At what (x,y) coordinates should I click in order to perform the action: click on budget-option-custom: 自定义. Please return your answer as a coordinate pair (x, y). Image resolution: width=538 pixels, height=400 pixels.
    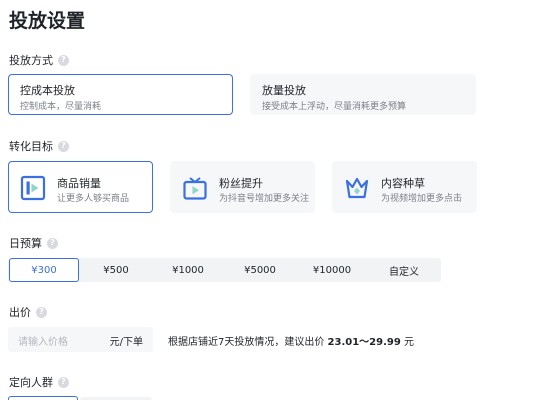
    Looking at the image, I should click on (404, 270).